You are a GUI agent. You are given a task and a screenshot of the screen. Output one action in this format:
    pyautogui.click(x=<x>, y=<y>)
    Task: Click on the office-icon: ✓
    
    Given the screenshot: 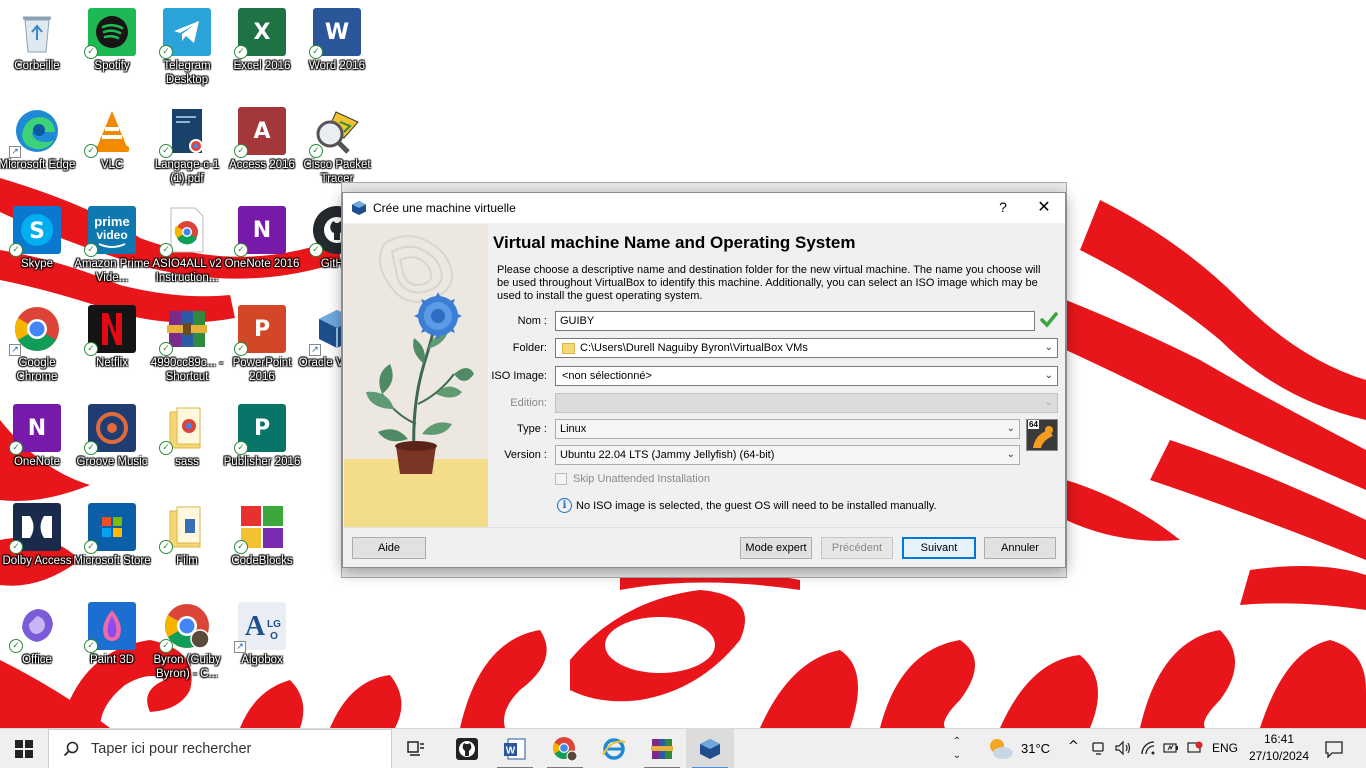 What is the action you would take?
    pyautogui.click(x=35, y=627)
    